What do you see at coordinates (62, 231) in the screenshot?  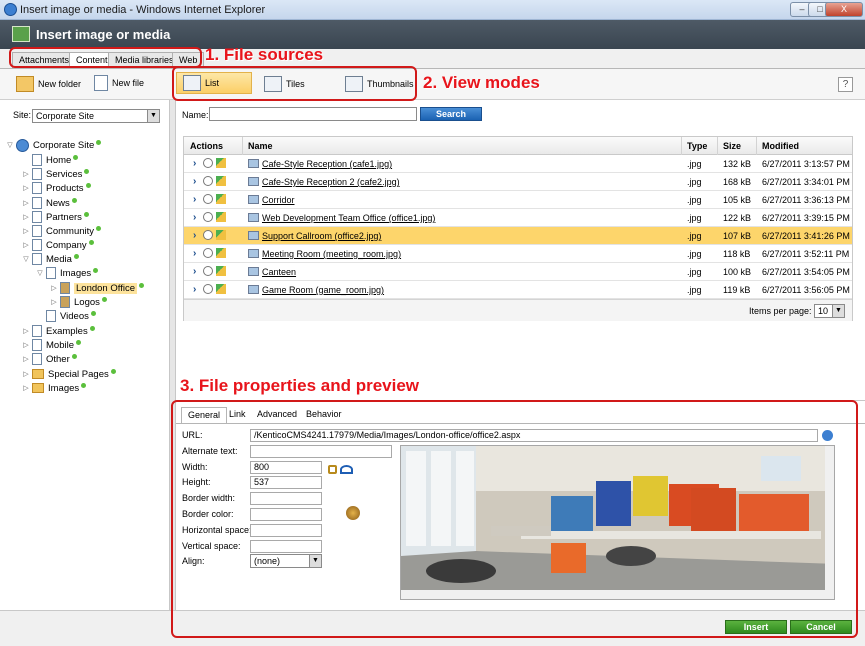 I see `tree-item-community: ▷ Community` at bounding box center [62, 231].